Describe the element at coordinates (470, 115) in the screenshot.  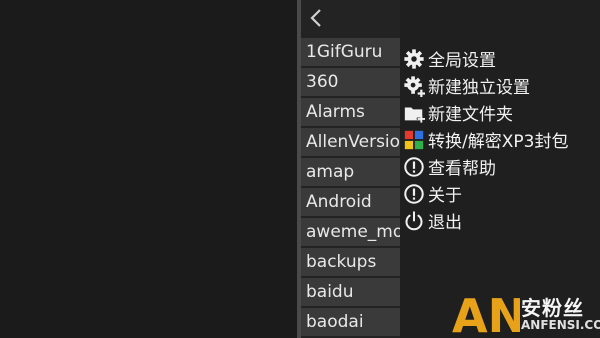
I see `menu-label: 新建文件夹` at that location.